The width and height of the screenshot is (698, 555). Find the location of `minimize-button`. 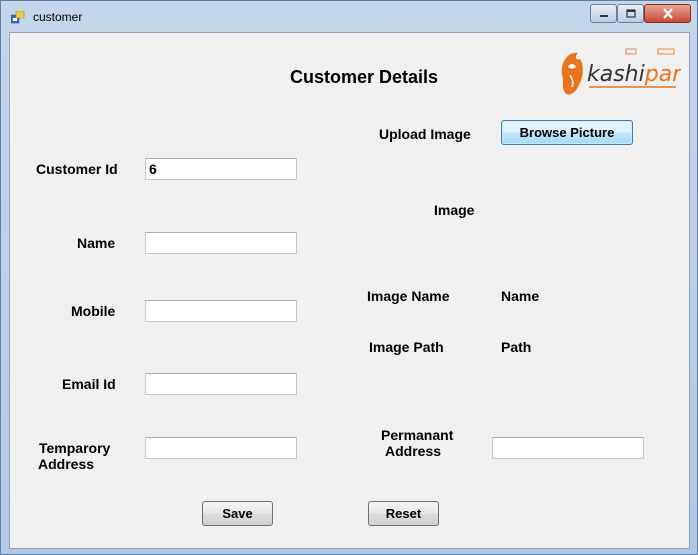

minimize-button is located at coordinates (603, 13).